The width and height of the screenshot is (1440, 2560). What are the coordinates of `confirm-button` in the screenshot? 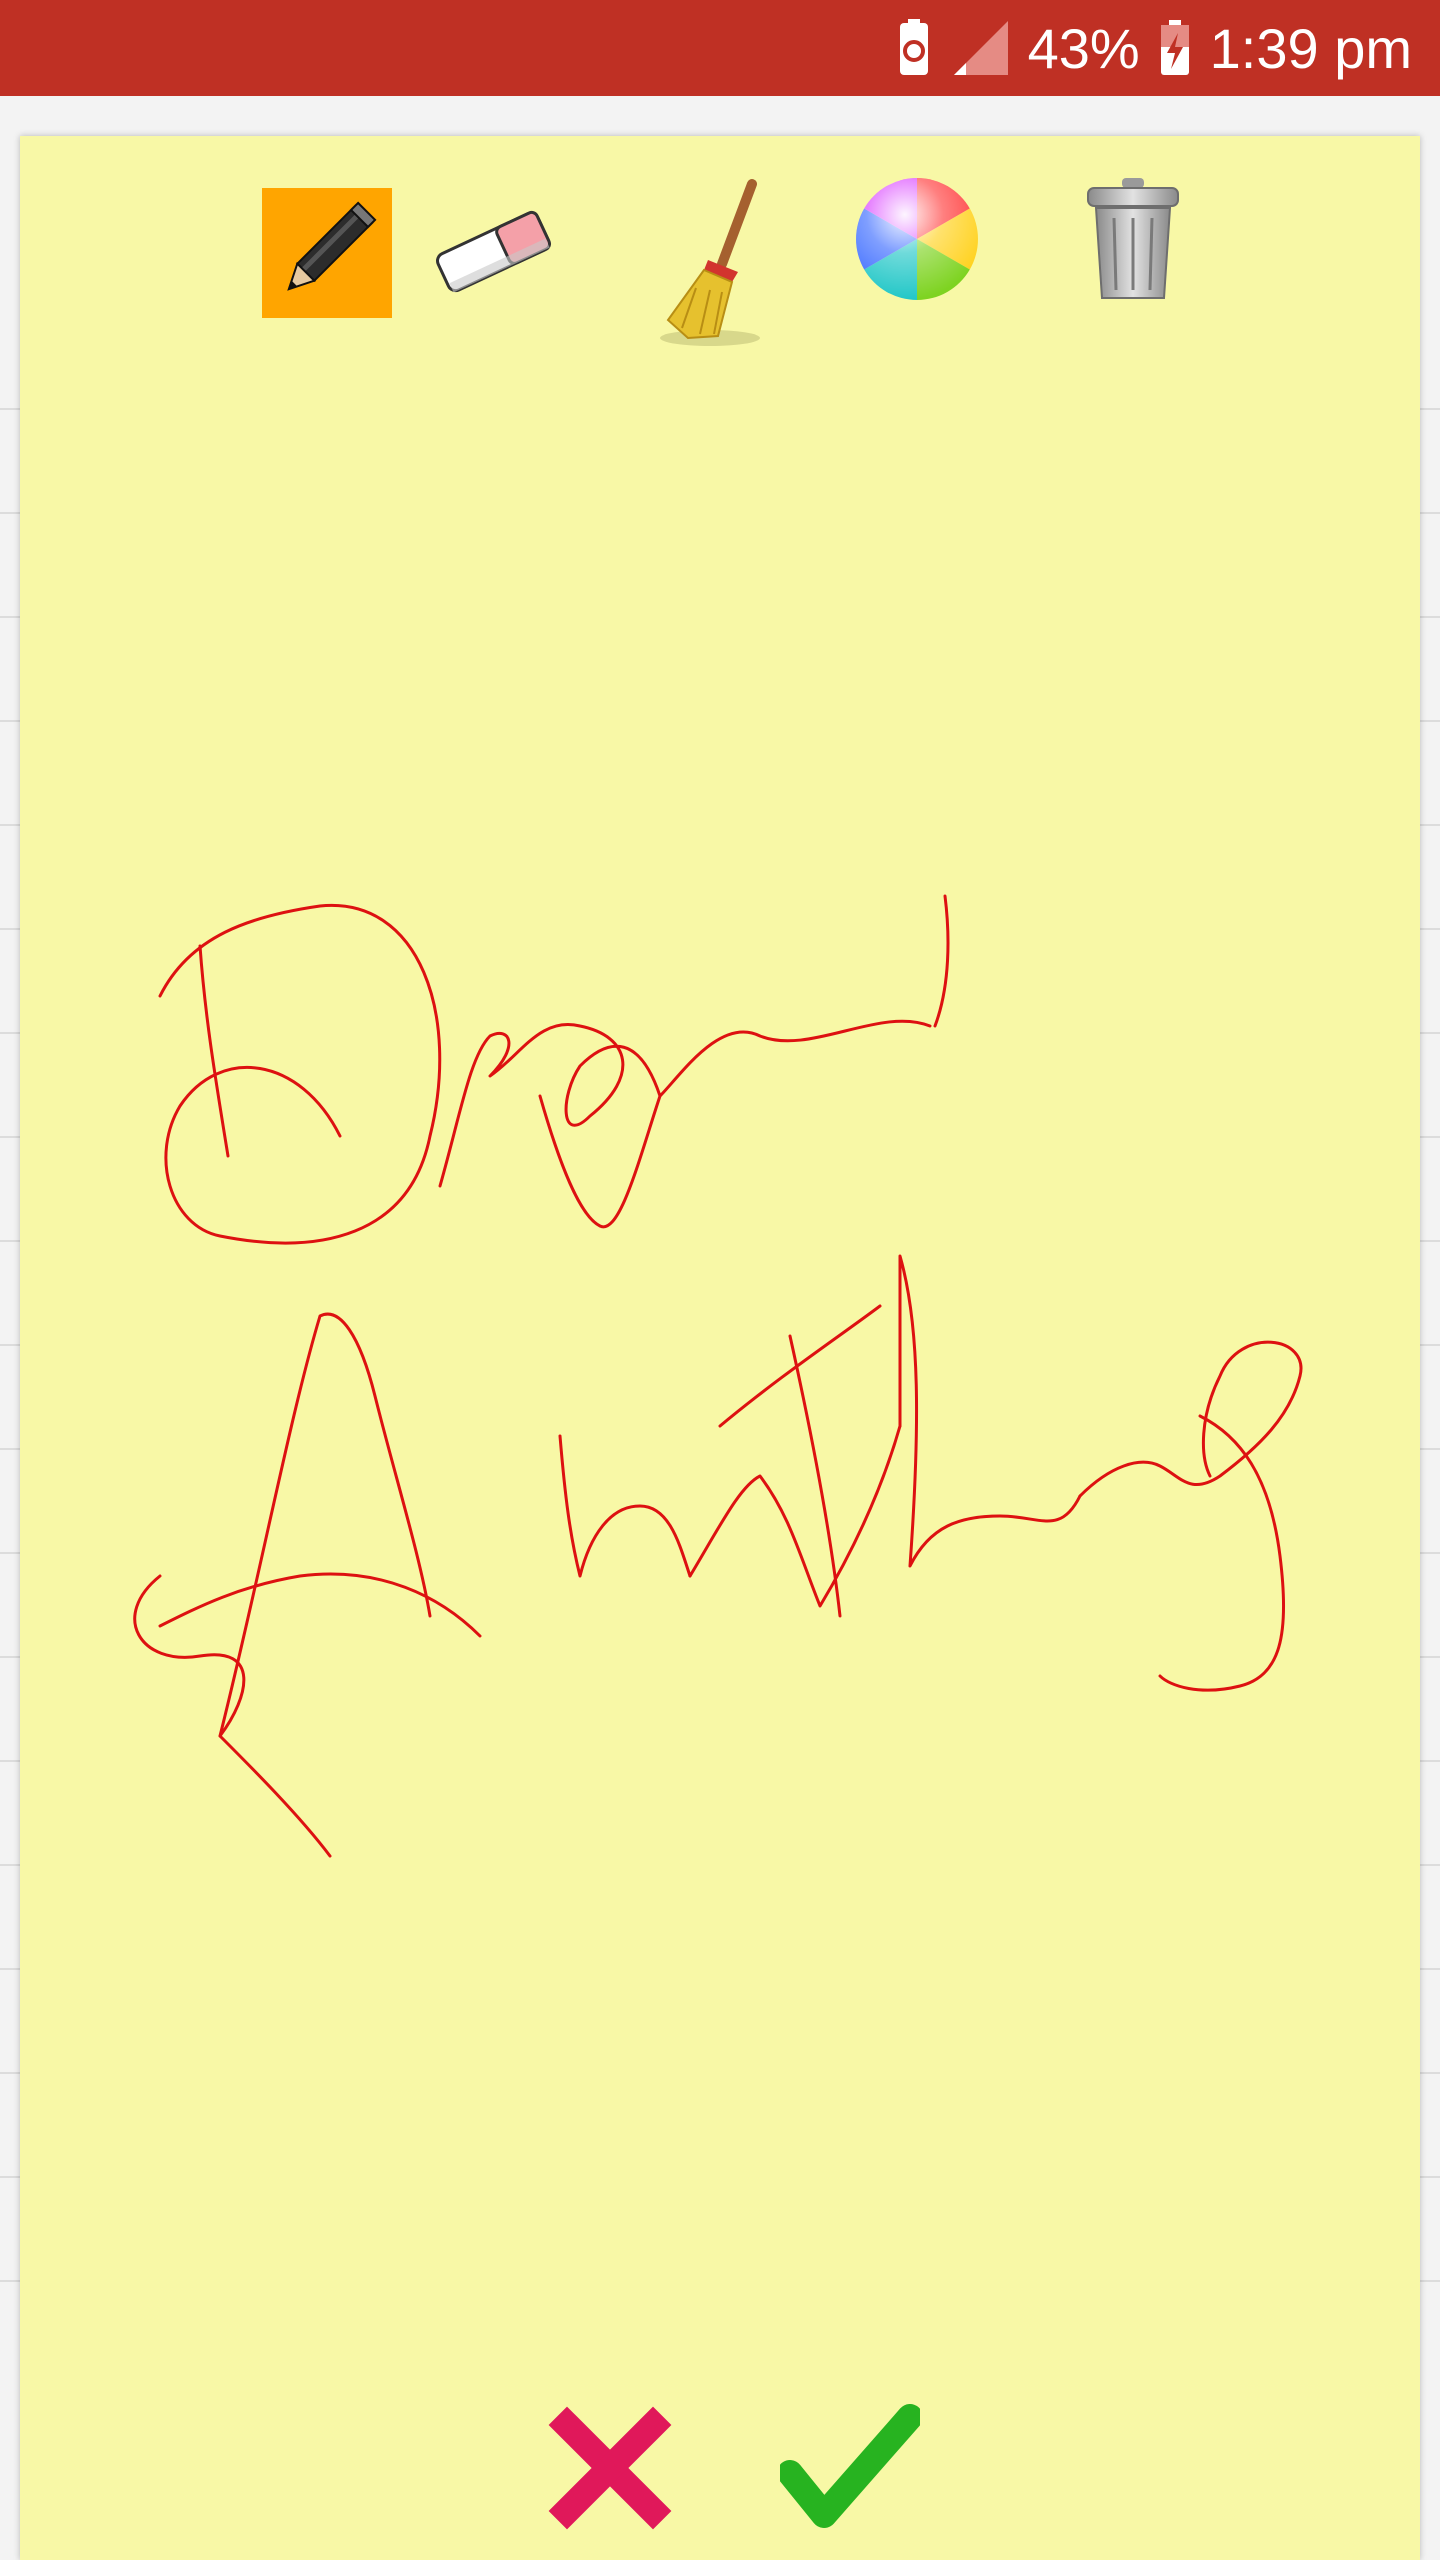 It's located at (850, 2470).